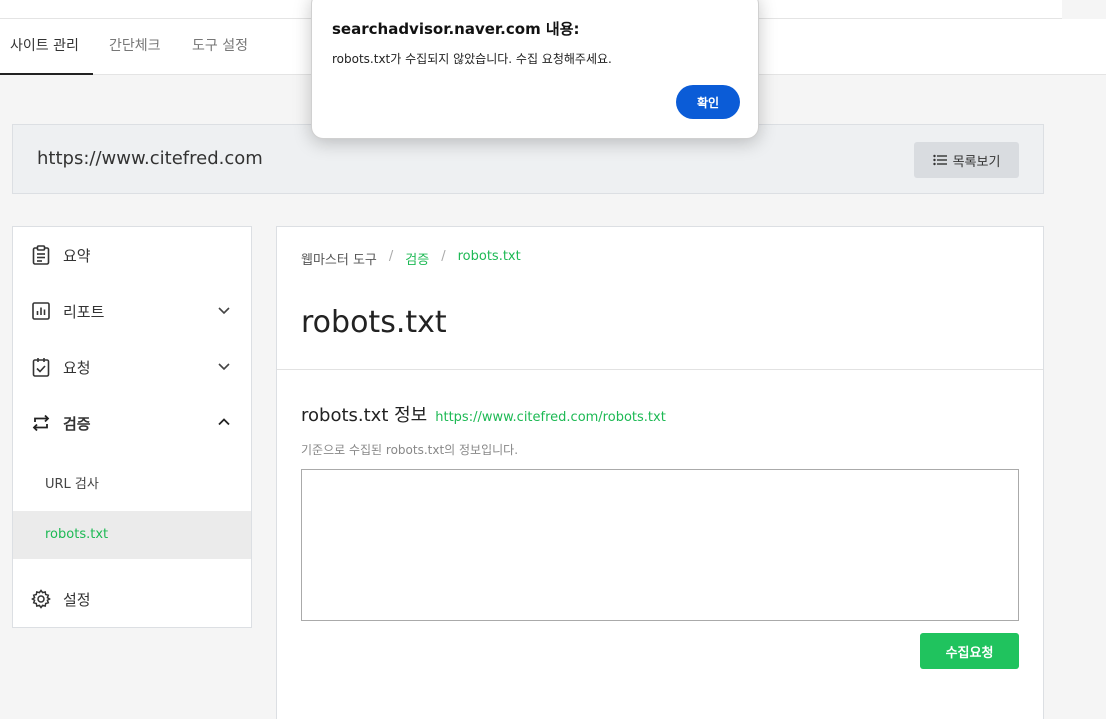 The width and height of the screenshot is (1106, 719). Describe the element at coordinates (132, 535) in the screenshot. I see `sidebar-sub-item-robots: robots.txt` at that location.